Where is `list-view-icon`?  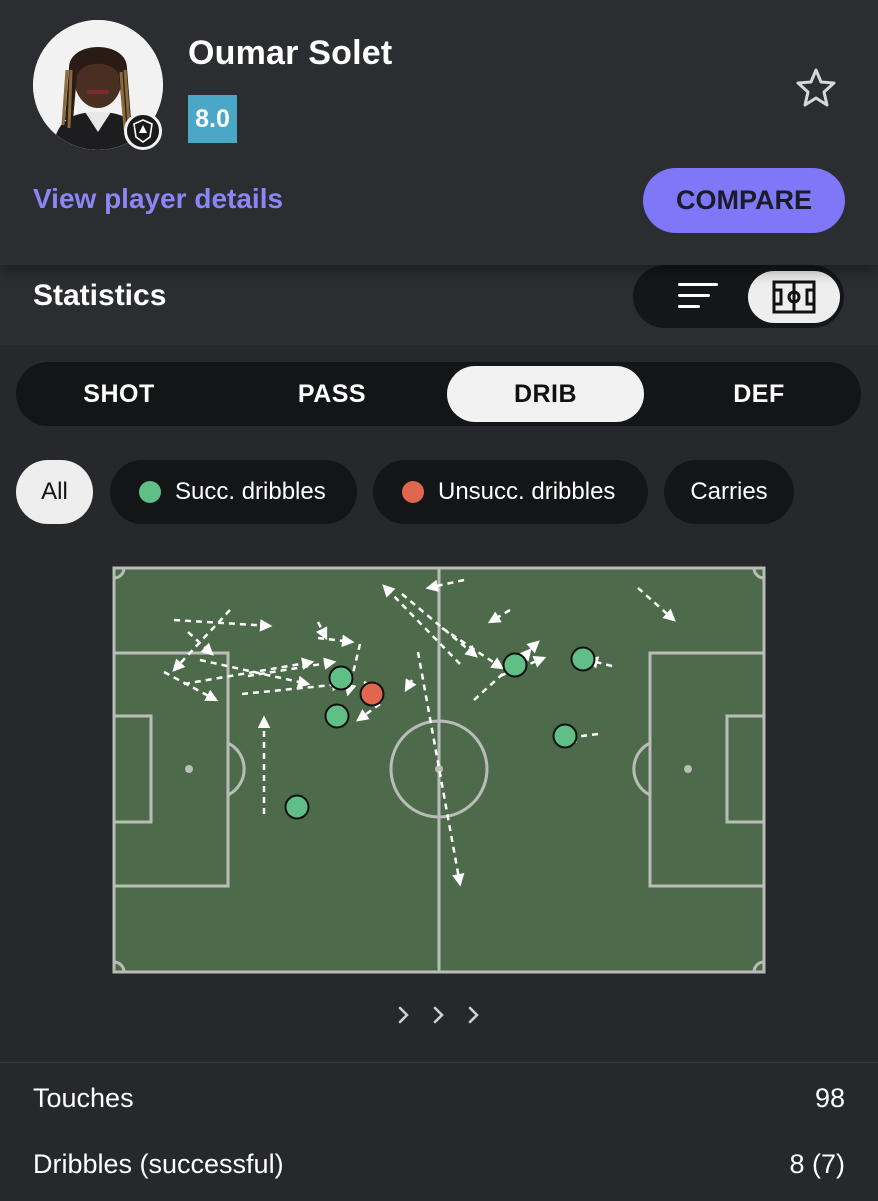
list-view-icon is located at coordinates (698, 296).